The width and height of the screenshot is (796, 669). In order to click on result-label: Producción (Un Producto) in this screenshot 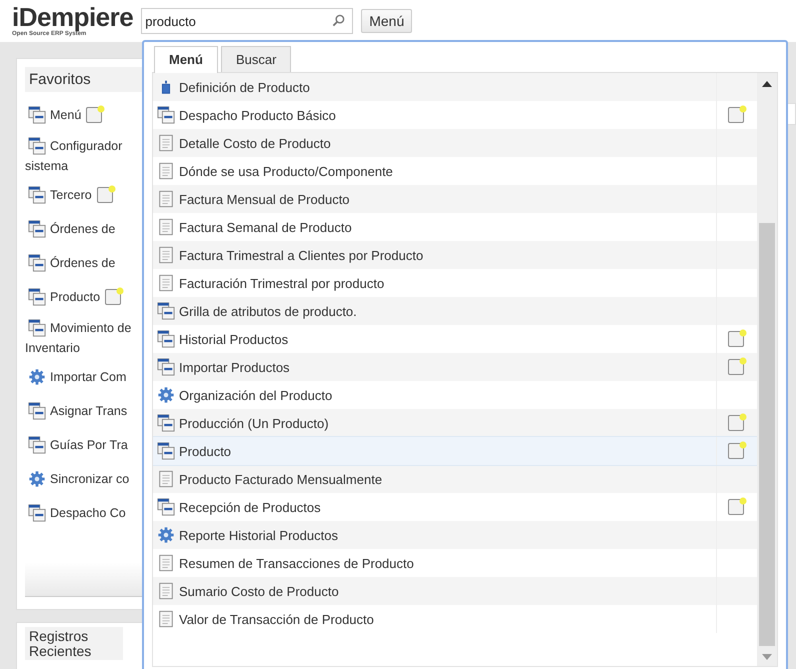, I will do `click(254, 423)`.